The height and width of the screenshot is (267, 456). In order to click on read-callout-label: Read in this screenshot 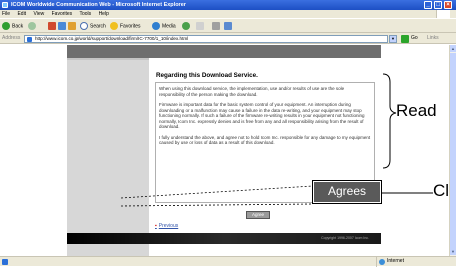, I will do `click(416, 110)`.